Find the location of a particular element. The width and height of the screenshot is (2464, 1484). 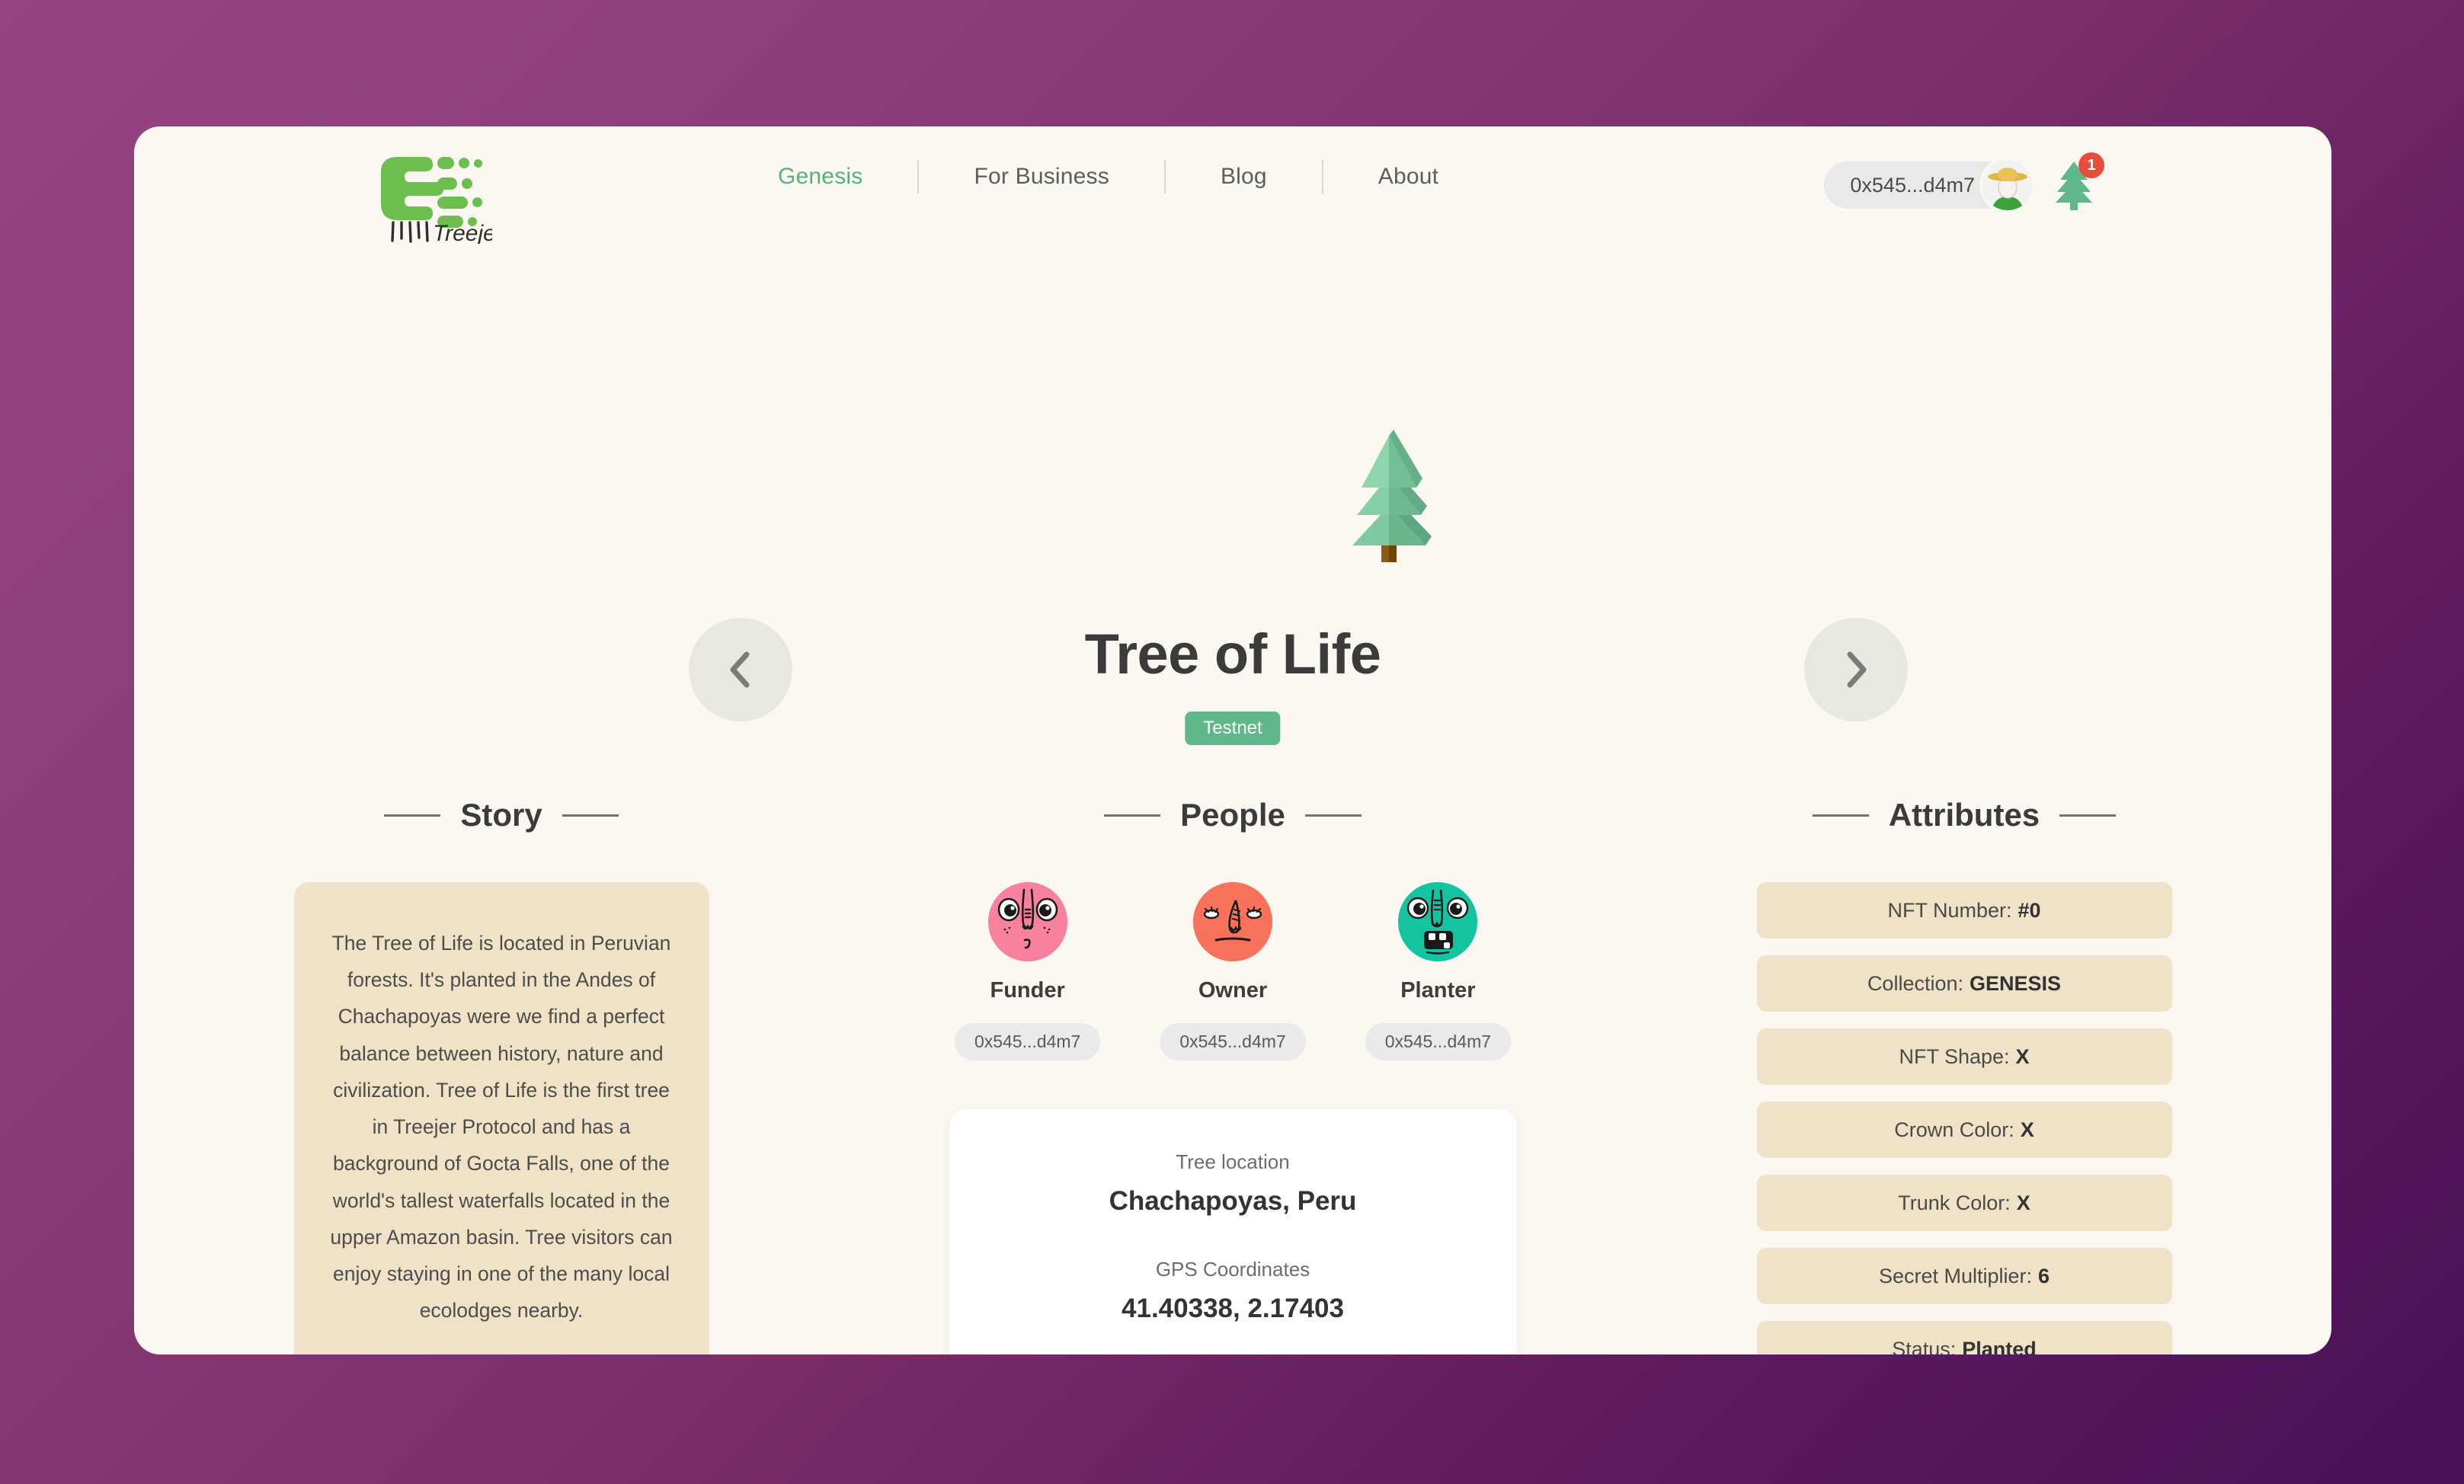

wallet-area: 0x545...d4m7 1 is located at coordinates (1964, 182).